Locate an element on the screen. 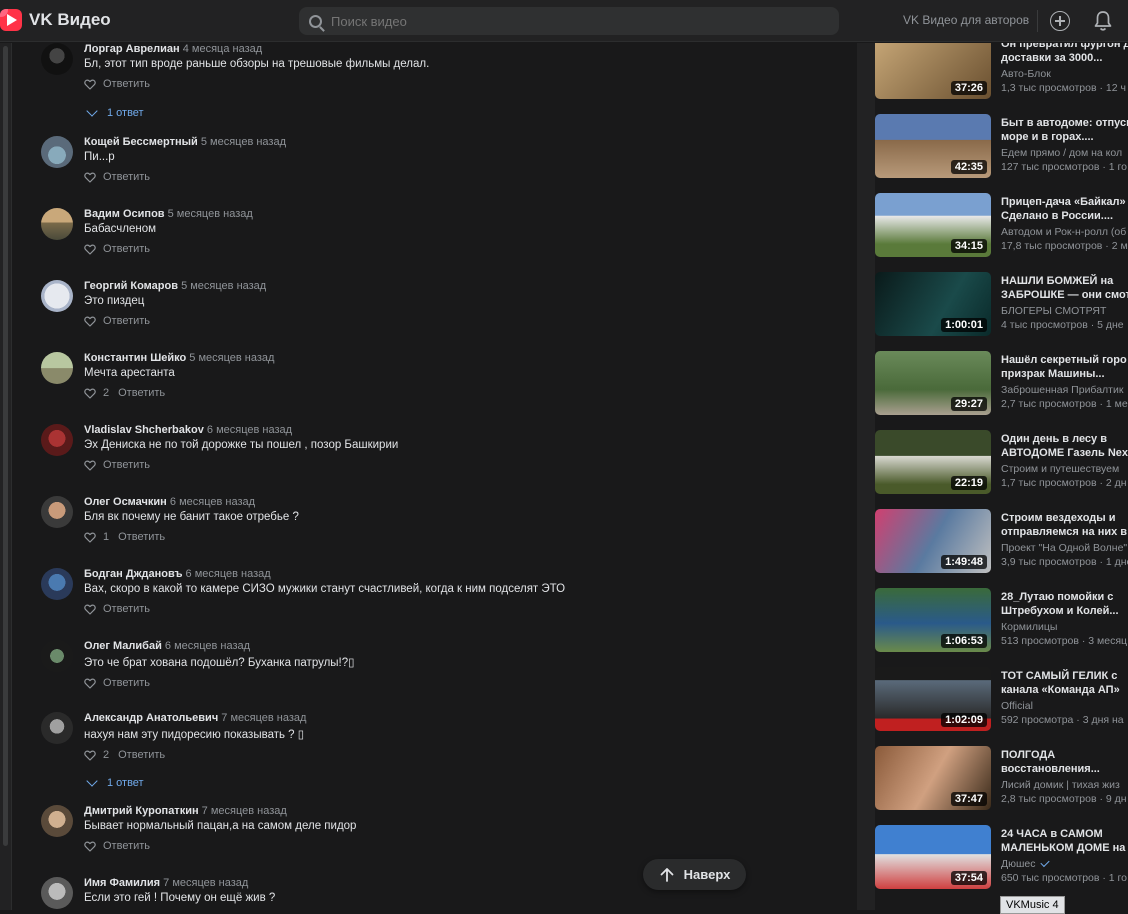 This screenshot has height=914, width=1128. channel-name: Кормилицы is located at coordinates (1029, 627).